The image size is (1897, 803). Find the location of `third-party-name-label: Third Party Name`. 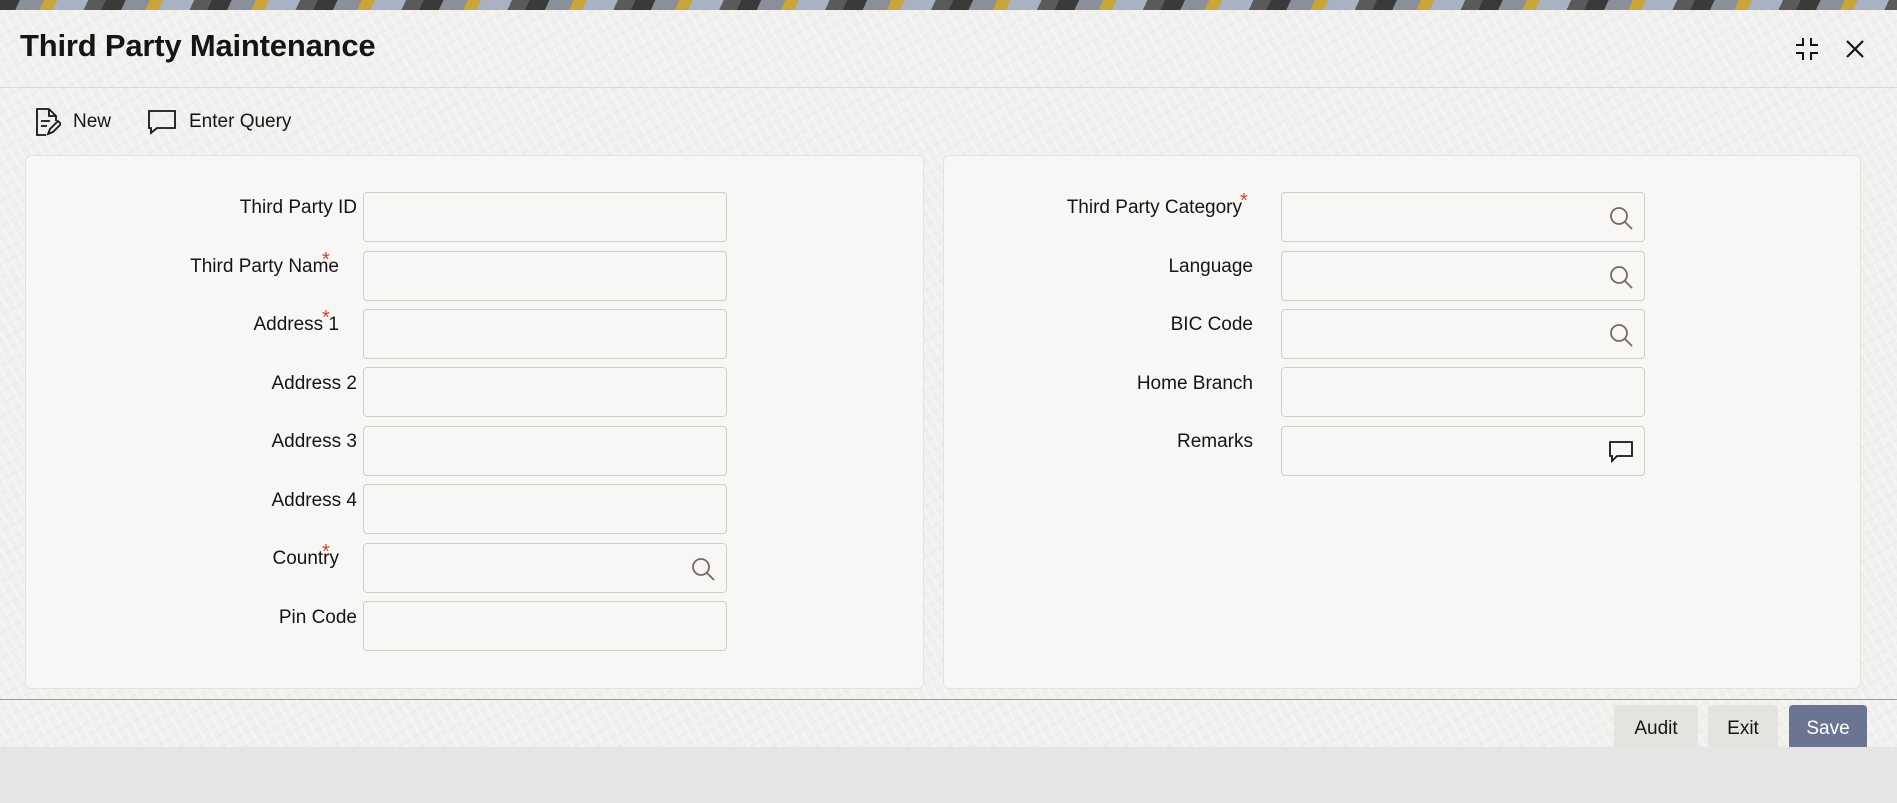

third-party-name-label: Third Party Name is located at coordinates (264, 266).